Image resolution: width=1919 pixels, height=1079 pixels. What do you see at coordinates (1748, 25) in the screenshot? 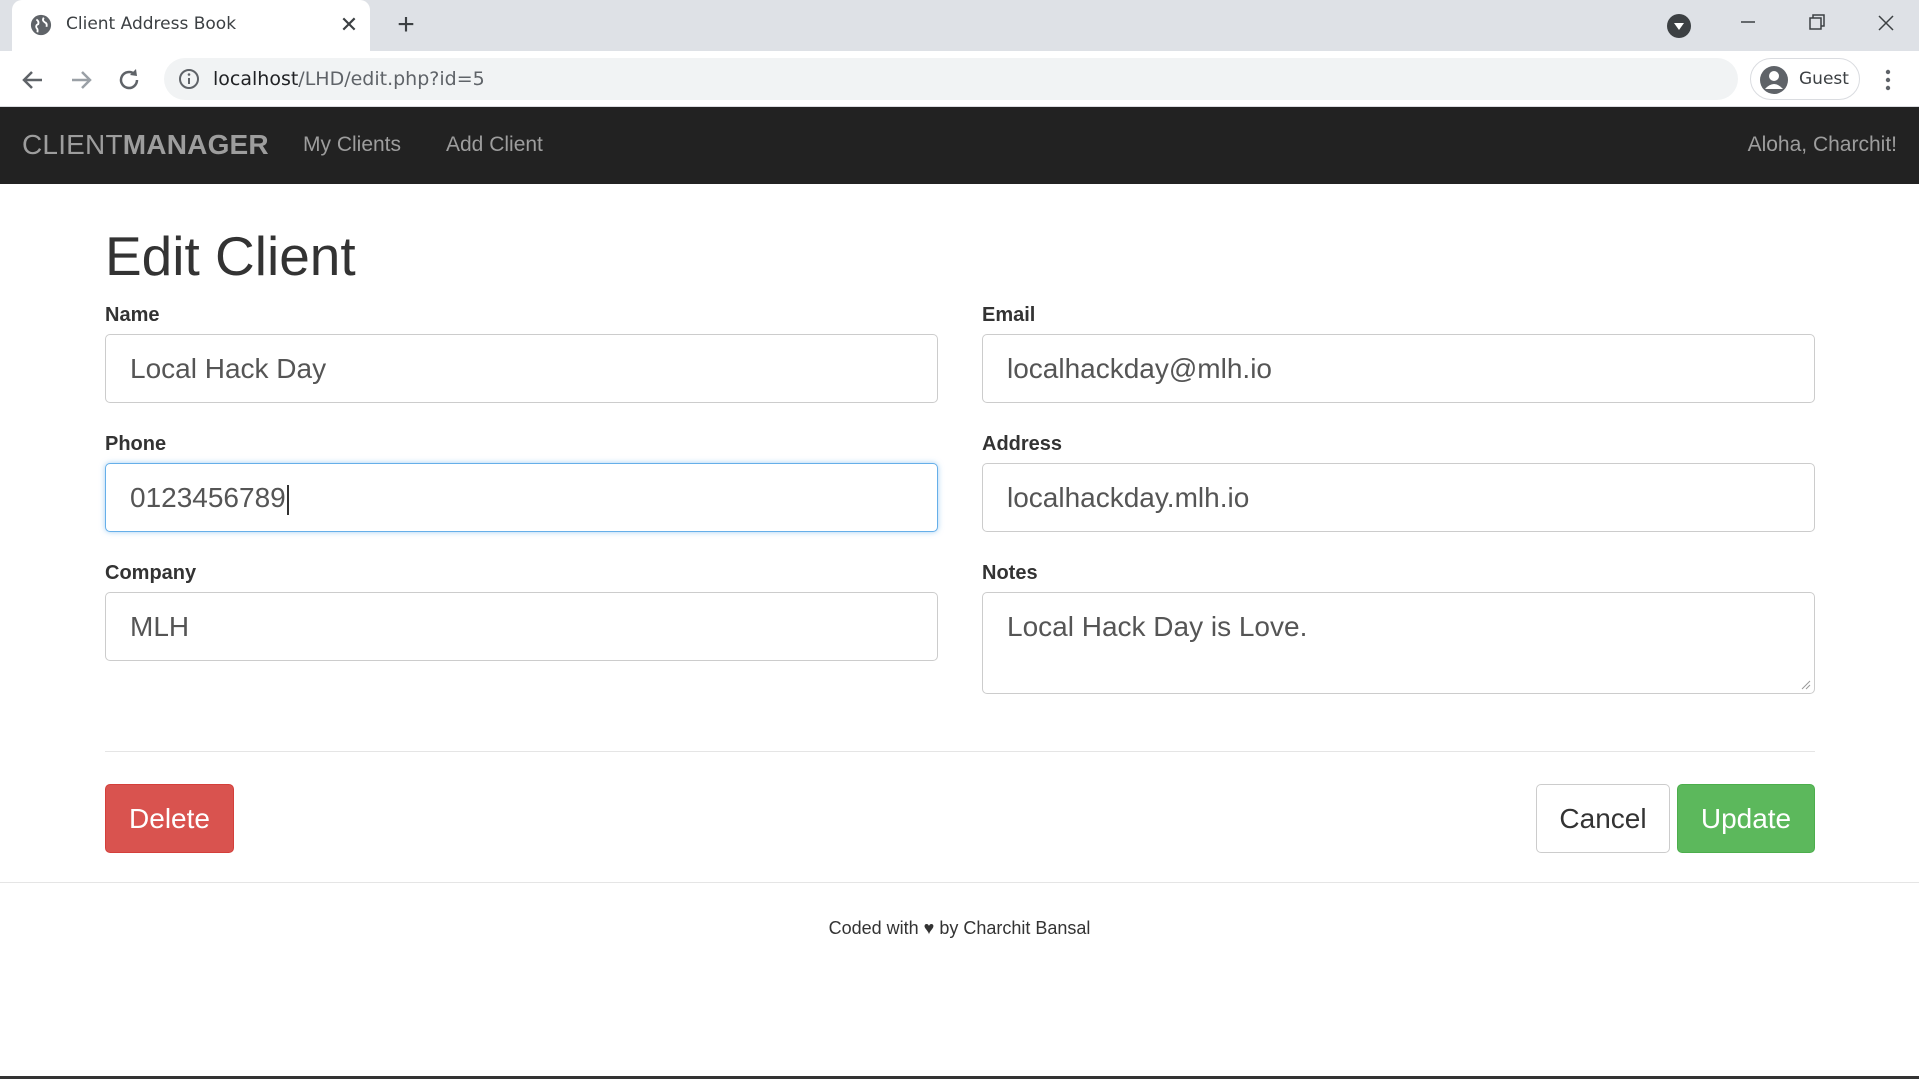
I see `minimize-button` at bounding box center [1748, 25].